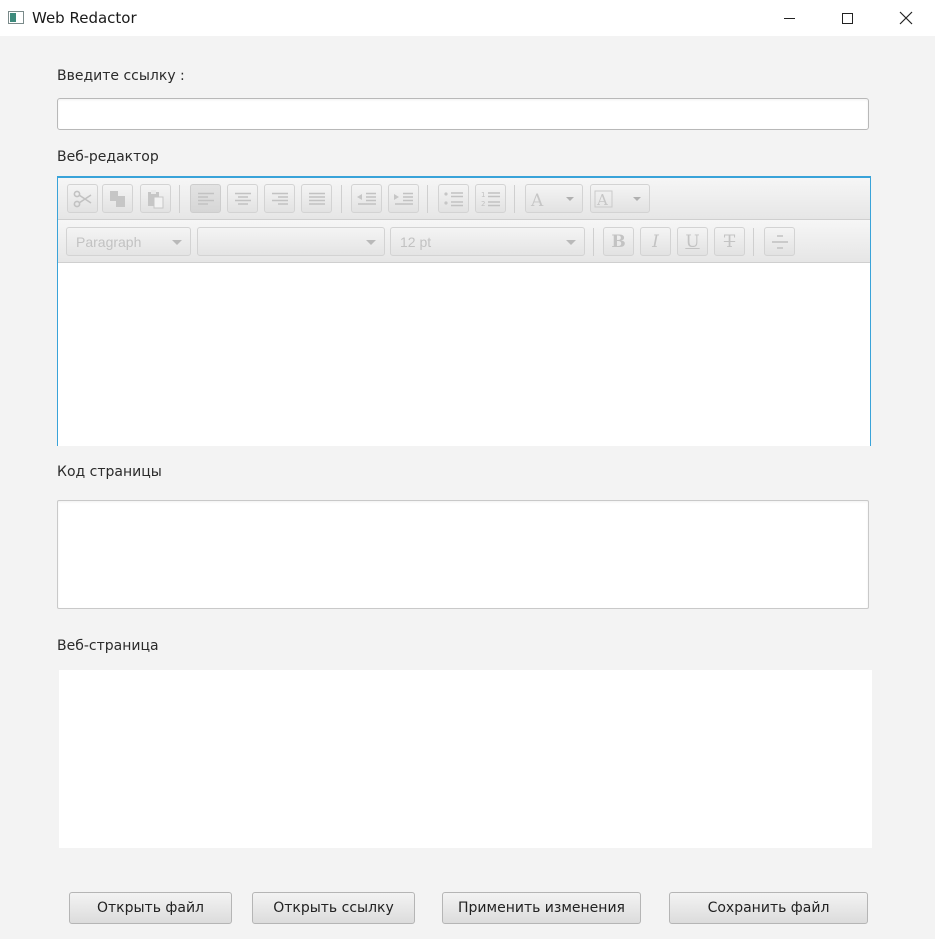 The height and width of the screenshot is (939, 935). I want to click on numbered-list-button: 12, so click(490, 198).